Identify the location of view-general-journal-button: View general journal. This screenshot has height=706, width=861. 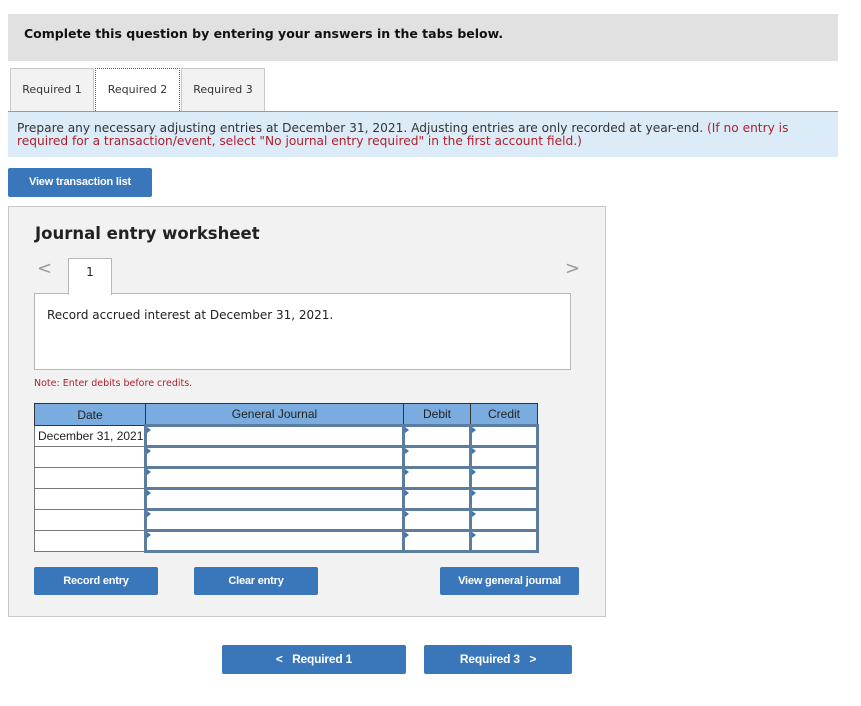
(509, 581).